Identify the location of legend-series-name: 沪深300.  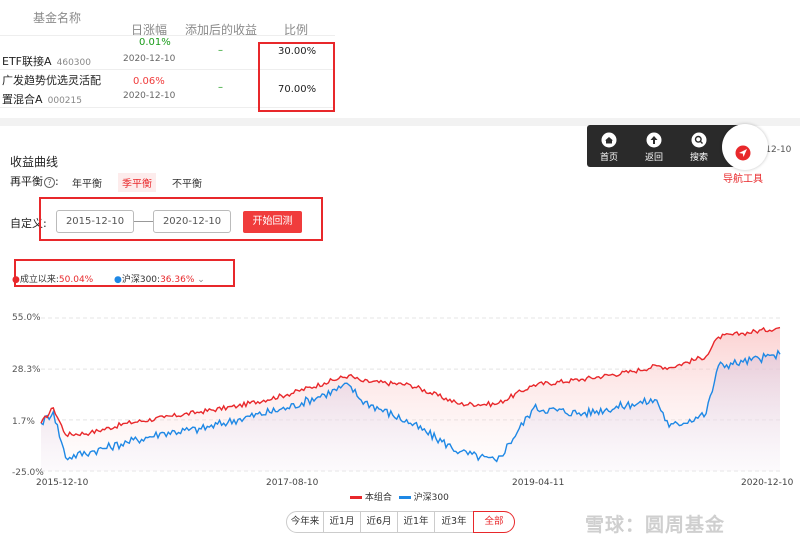
(431, 498).